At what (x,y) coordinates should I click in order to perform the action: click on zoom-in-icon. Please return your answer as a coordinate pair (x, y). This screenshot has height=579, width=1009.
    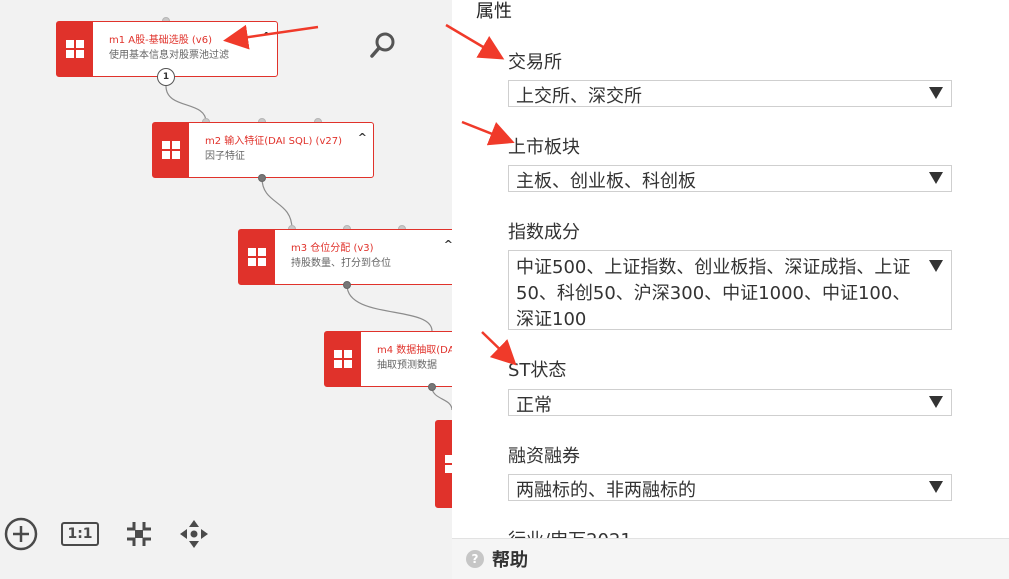
    Looking at the image, I should click on (21, 534).